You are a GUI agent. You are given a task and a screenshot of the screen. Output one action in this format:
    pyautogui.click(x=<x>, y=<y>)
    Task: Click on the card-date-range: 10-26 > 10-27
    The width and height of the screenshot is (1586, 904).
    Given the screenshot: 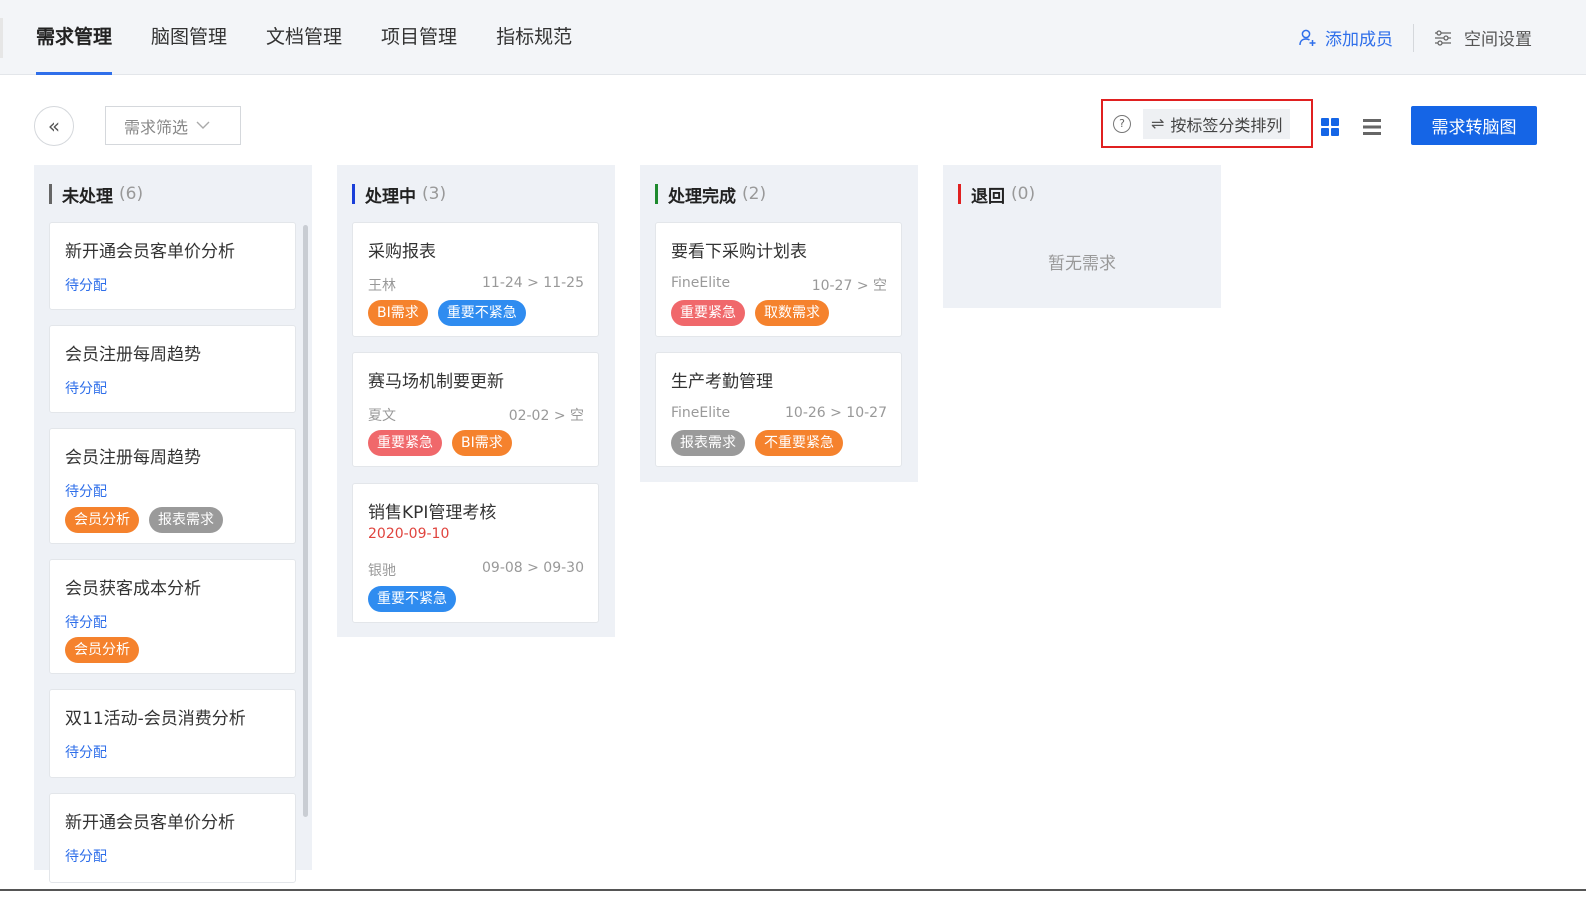 What is the action you would take?
    pyautogui.click(x=836, y=413)
    